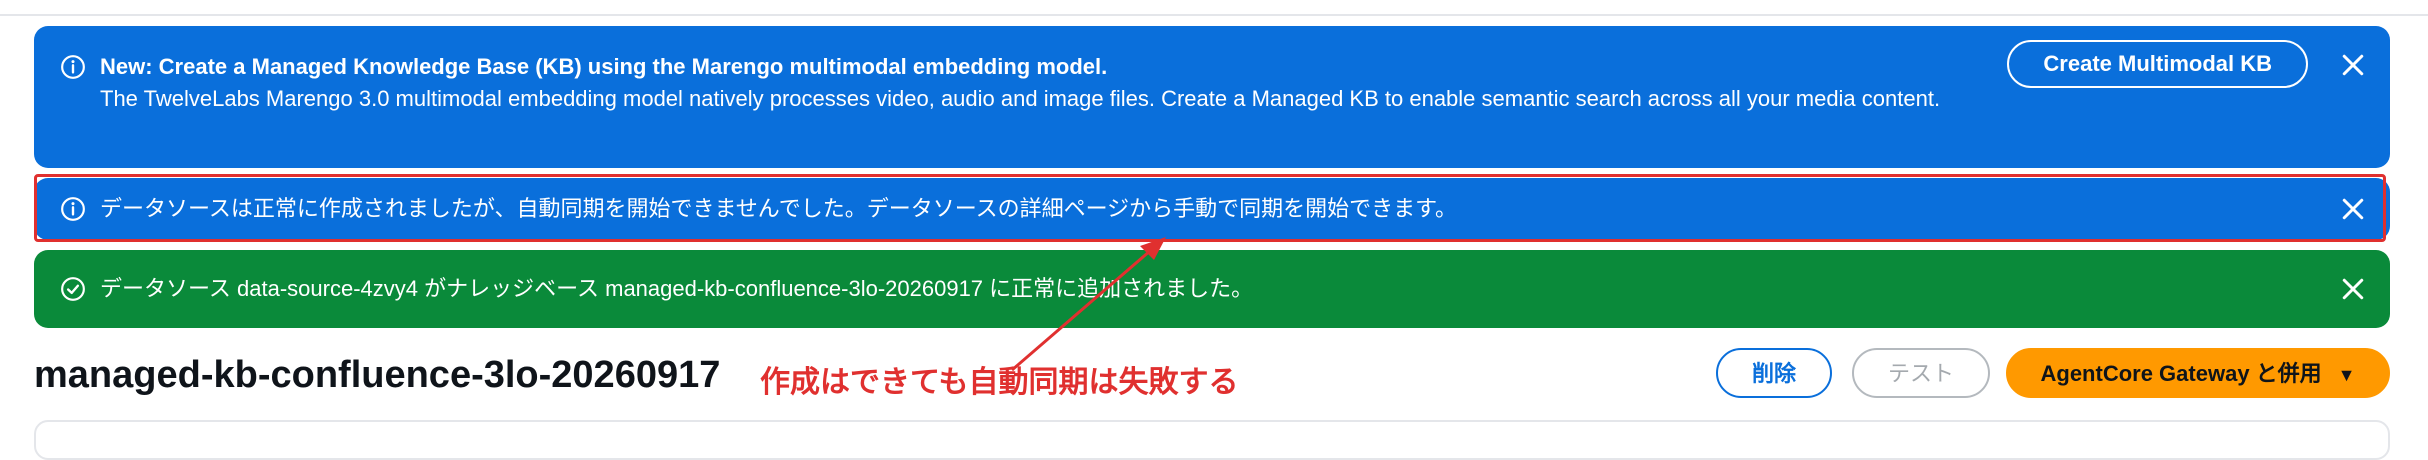 The width and height of the screenshot is (2428, 460). I want to click on page-title: managed-kb-confluence-3lo-20260917, so click(377, 375).